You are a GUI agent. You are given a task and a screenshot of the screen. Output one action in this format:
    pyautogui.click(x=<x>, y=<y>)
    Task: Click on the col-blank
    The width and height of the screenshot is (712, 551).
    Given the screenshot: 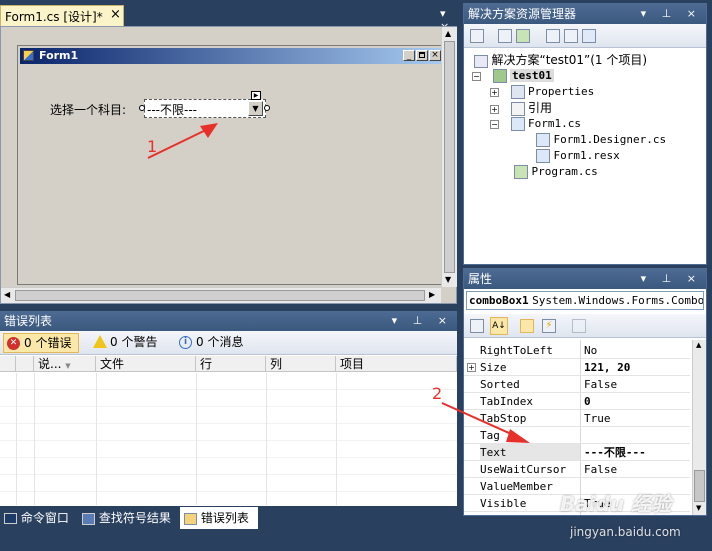 What is the action you would take?
    pyautogui.click(x=8, y=364)
    